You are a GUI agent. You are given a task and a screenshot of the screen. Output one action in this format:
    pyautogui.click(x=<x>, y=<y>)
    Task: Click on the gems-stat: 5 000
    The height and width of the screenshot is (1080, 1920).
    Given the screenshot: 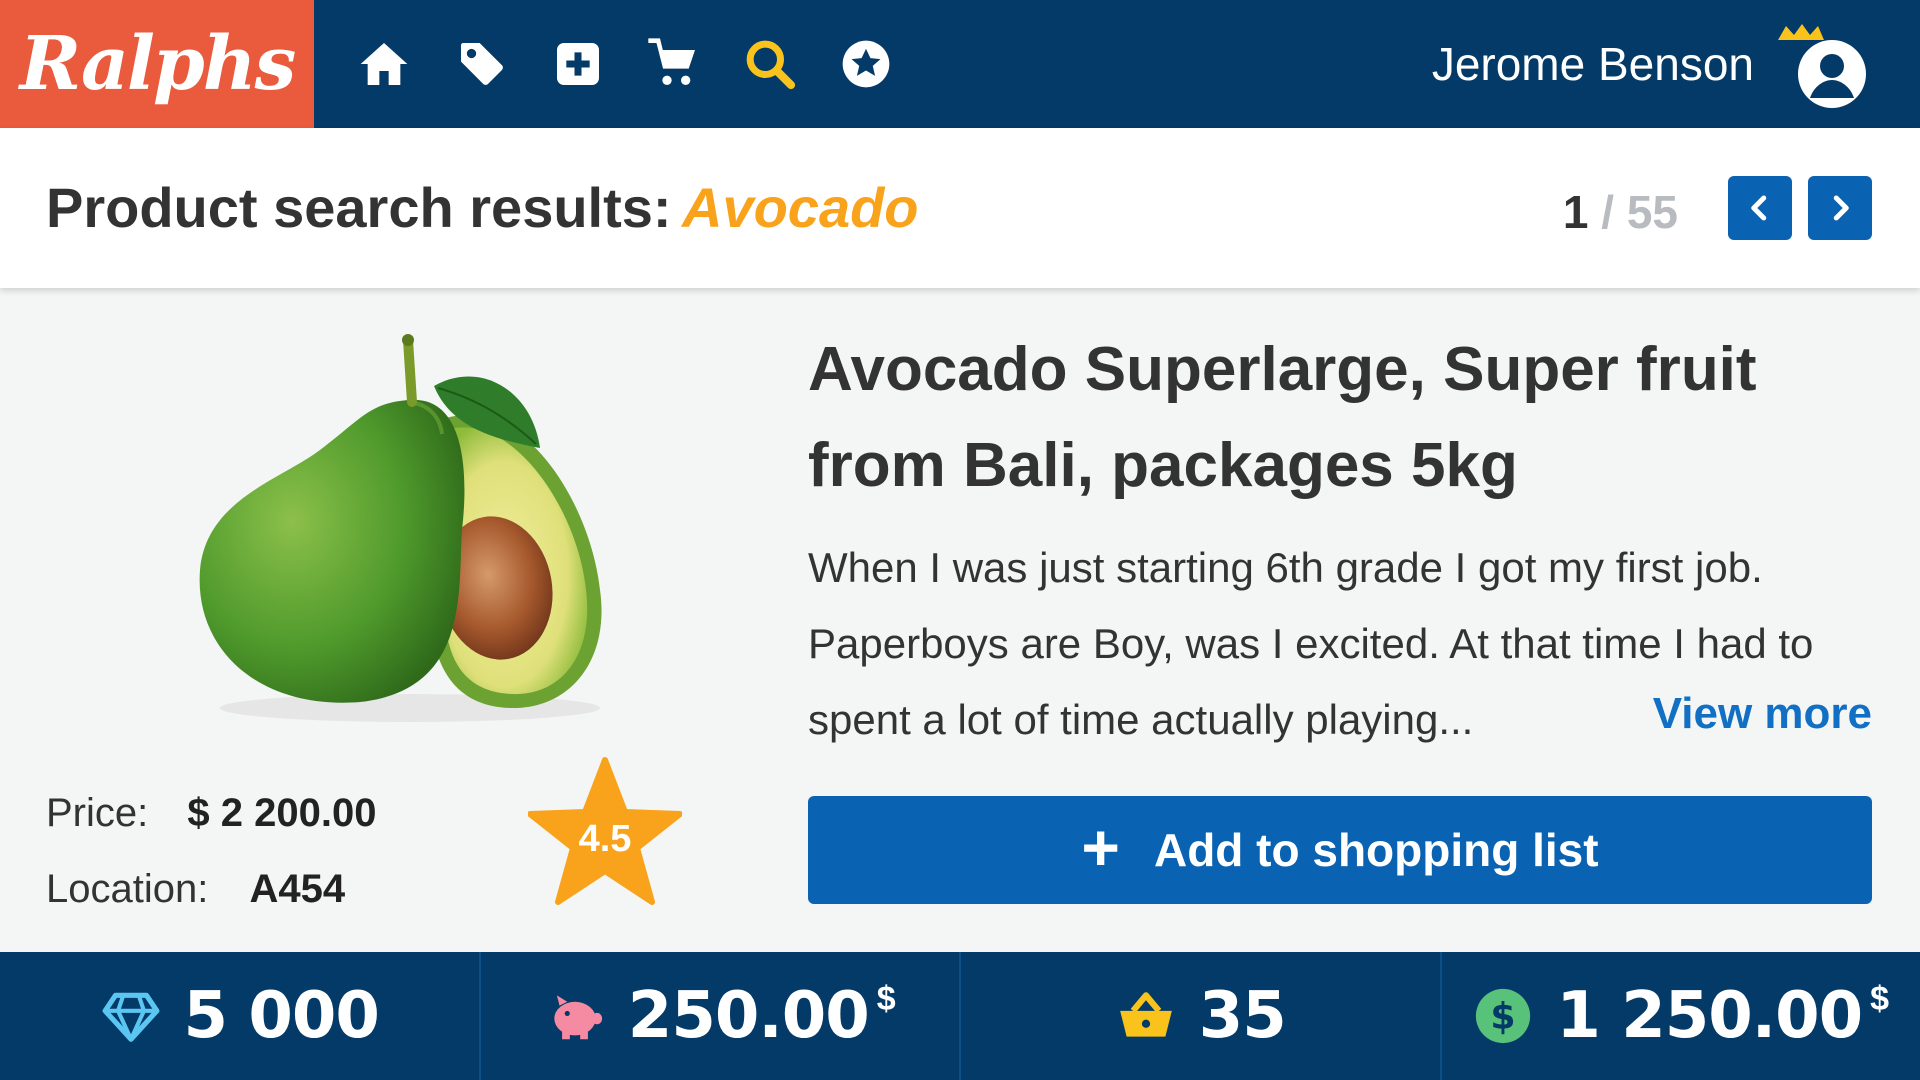 What is the action you would take?
    pyautogui.click(x=240, y=1016)
    